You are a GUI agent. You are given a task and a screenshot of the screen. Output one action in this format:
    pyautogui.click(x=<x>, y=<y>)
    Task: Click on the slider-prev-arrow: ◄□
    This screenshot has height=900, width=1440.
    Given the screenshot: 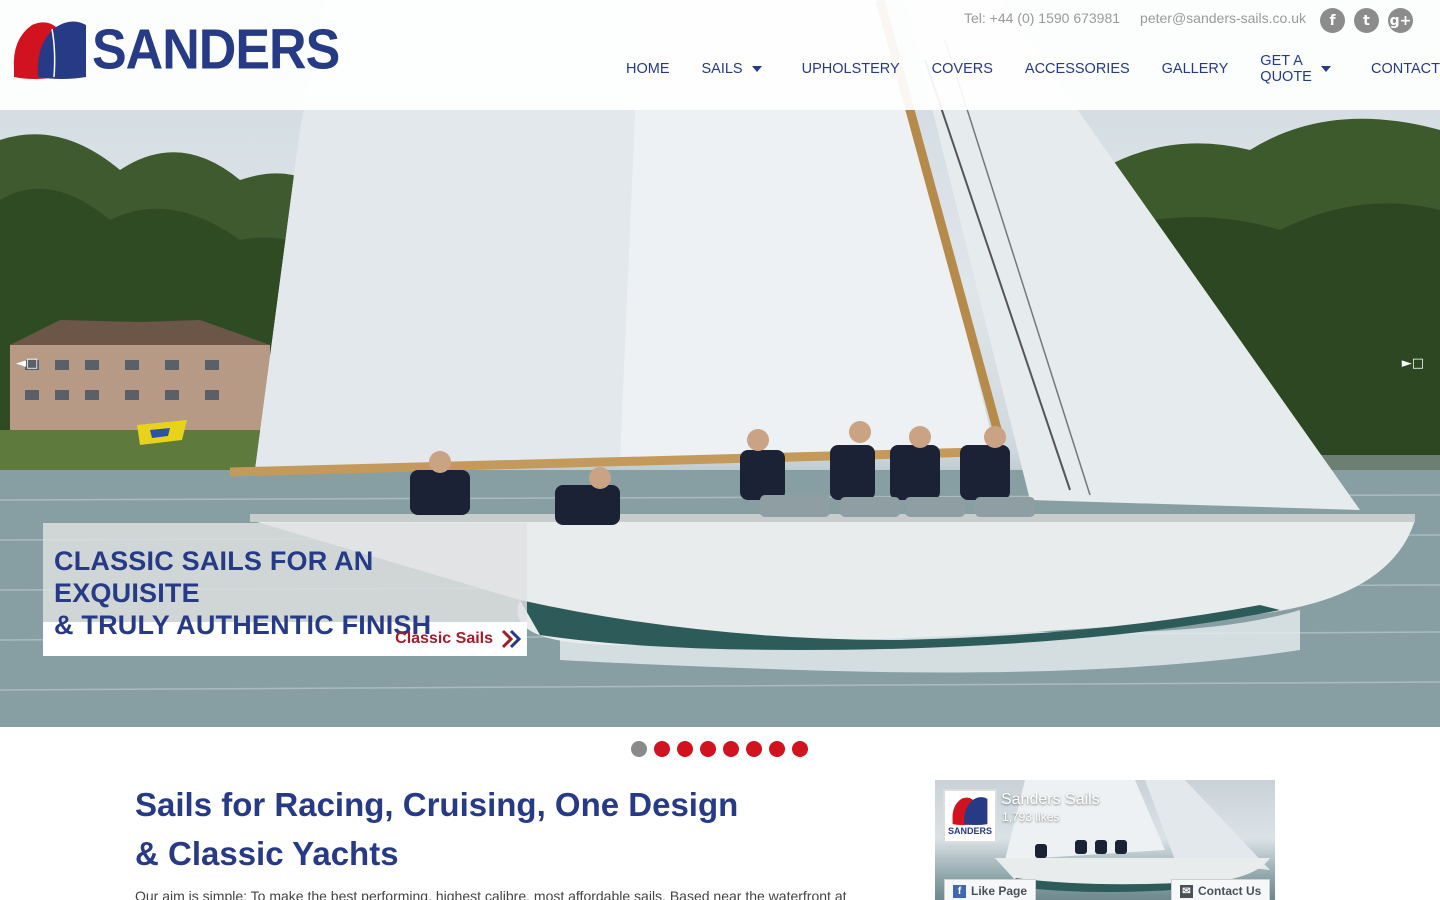 What is the action you would take?
    pyautogui.click(x=27, y=363)
    